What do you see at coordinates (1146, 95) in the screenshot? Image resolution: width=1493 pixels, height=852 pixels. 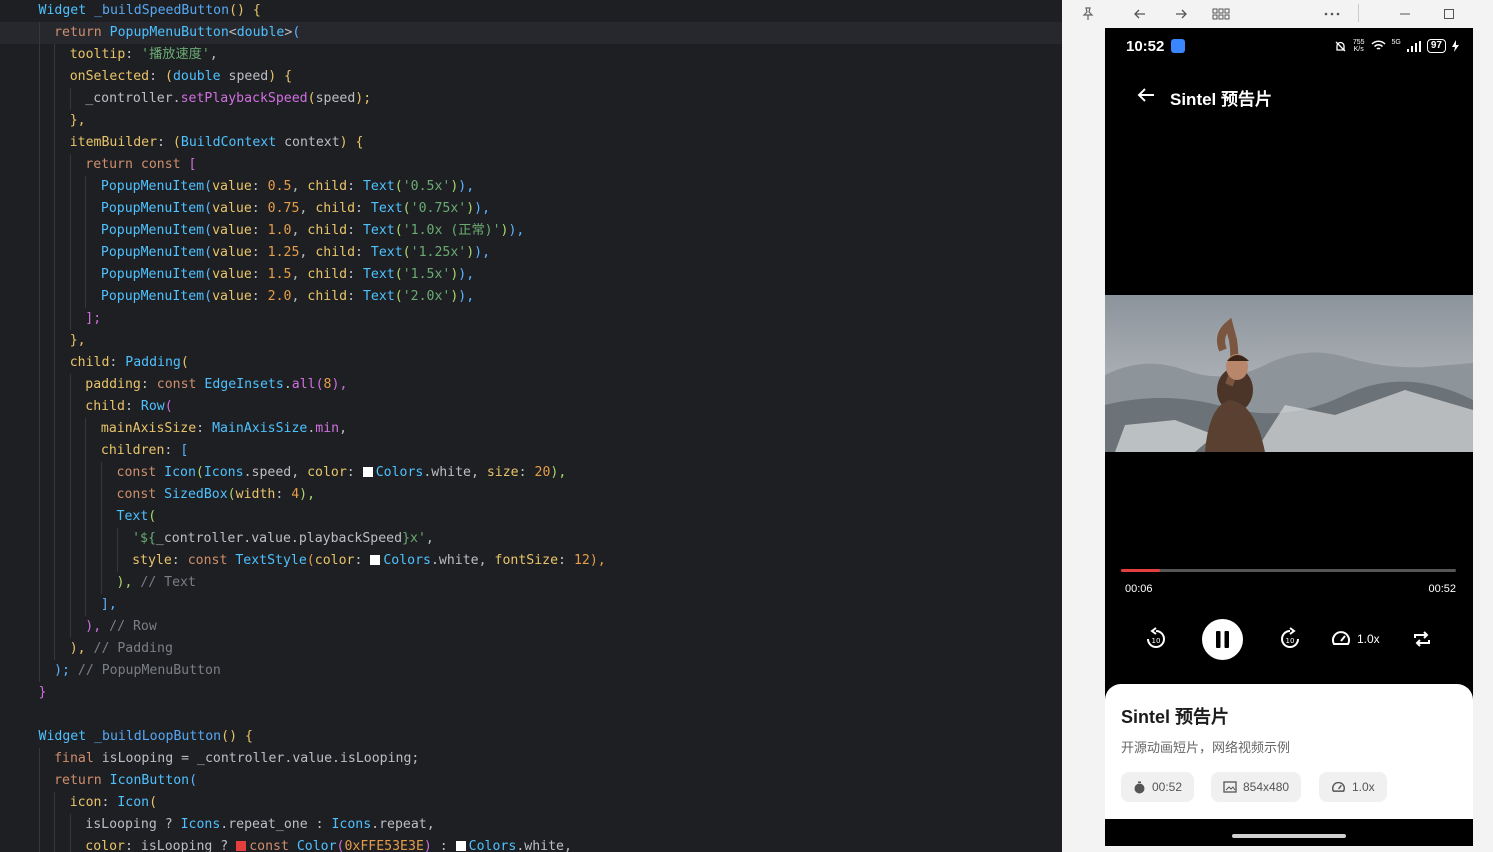 I see `back-icon` at bounding box center [1146, 95].